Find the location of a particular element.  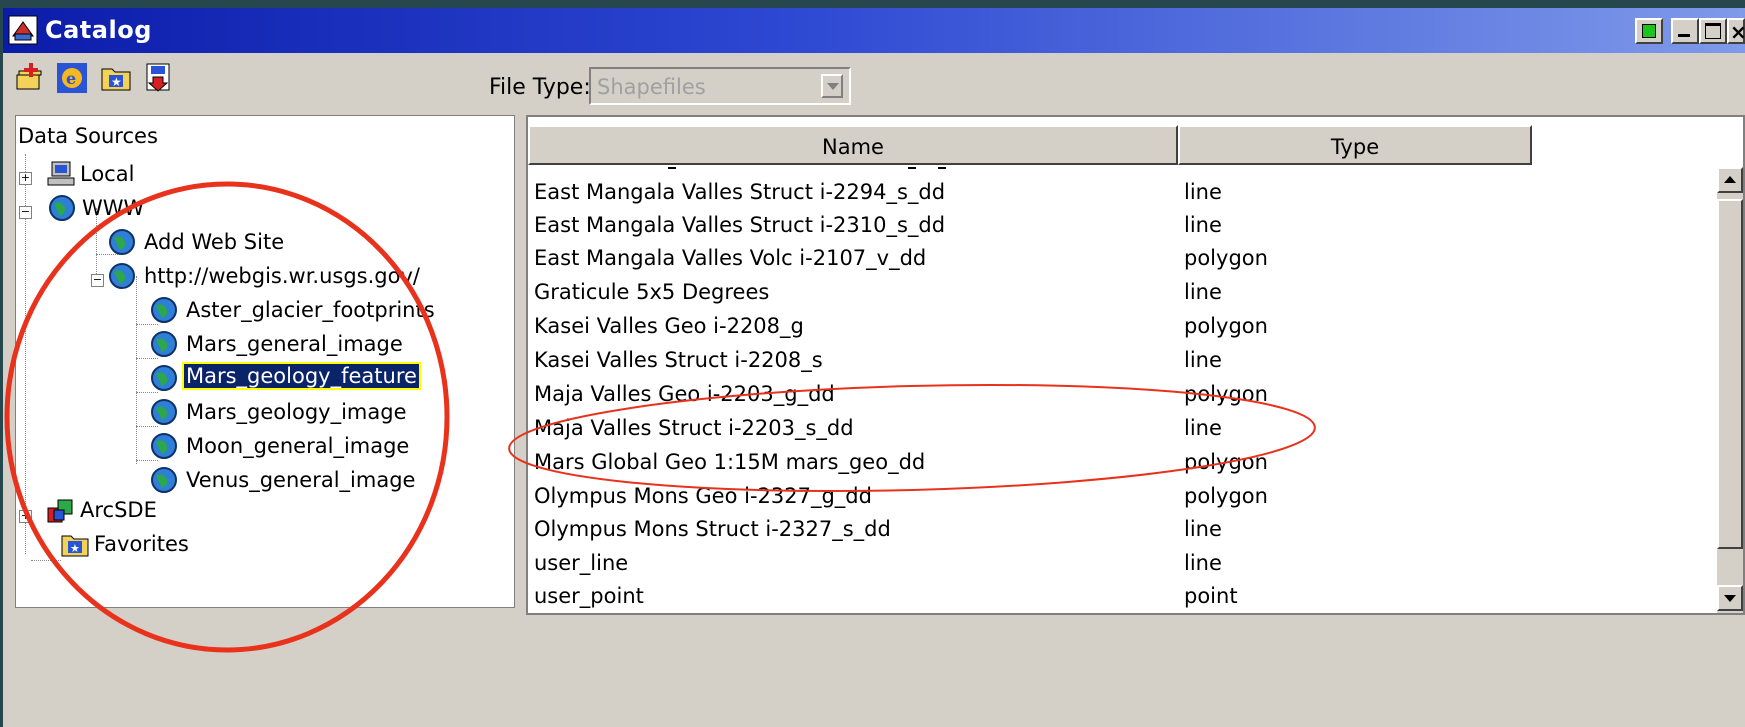

row-name: Olympus Mons Geo i-2327_g_dd is located at coordinates (703, 496).